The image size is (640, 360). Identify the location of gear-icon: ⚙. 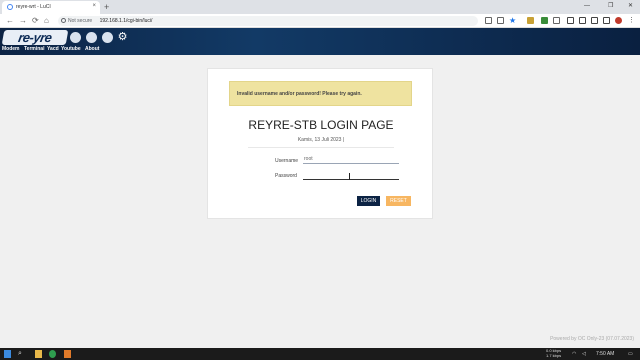
(122, 37).